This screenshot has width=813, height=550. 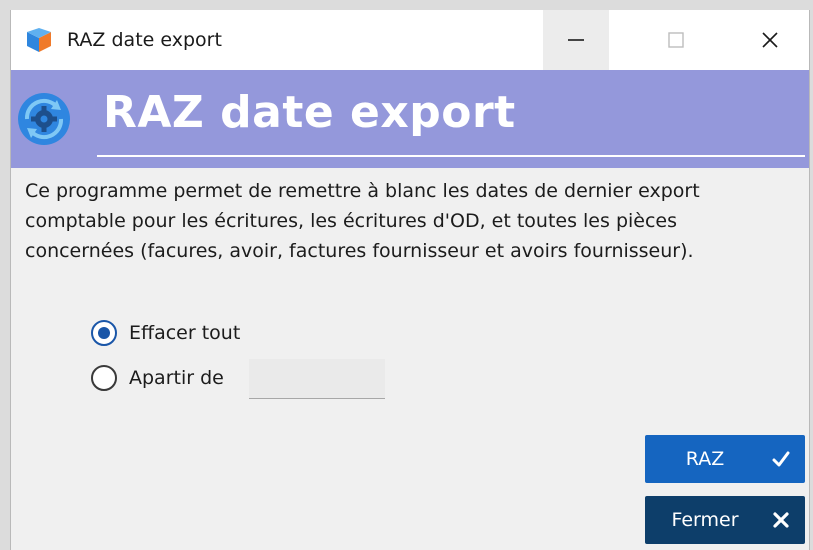 I want to click on window-close-button, so click(x=770, y=40).